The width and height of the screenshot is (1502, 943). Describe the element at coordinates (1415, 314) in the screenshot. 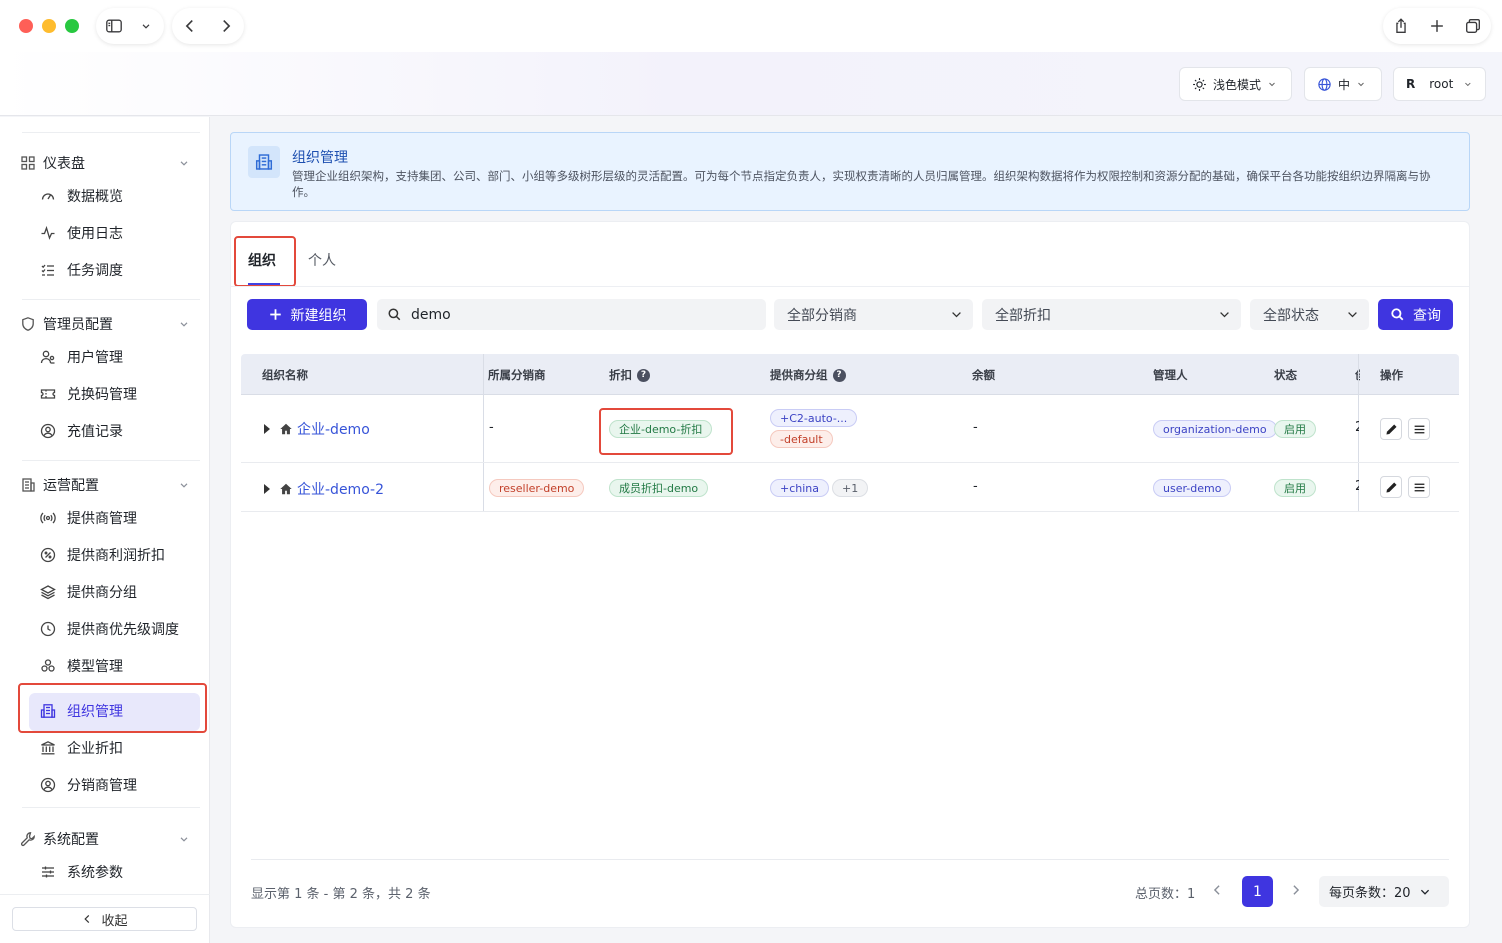

I see `query-button: 查询` at that location.